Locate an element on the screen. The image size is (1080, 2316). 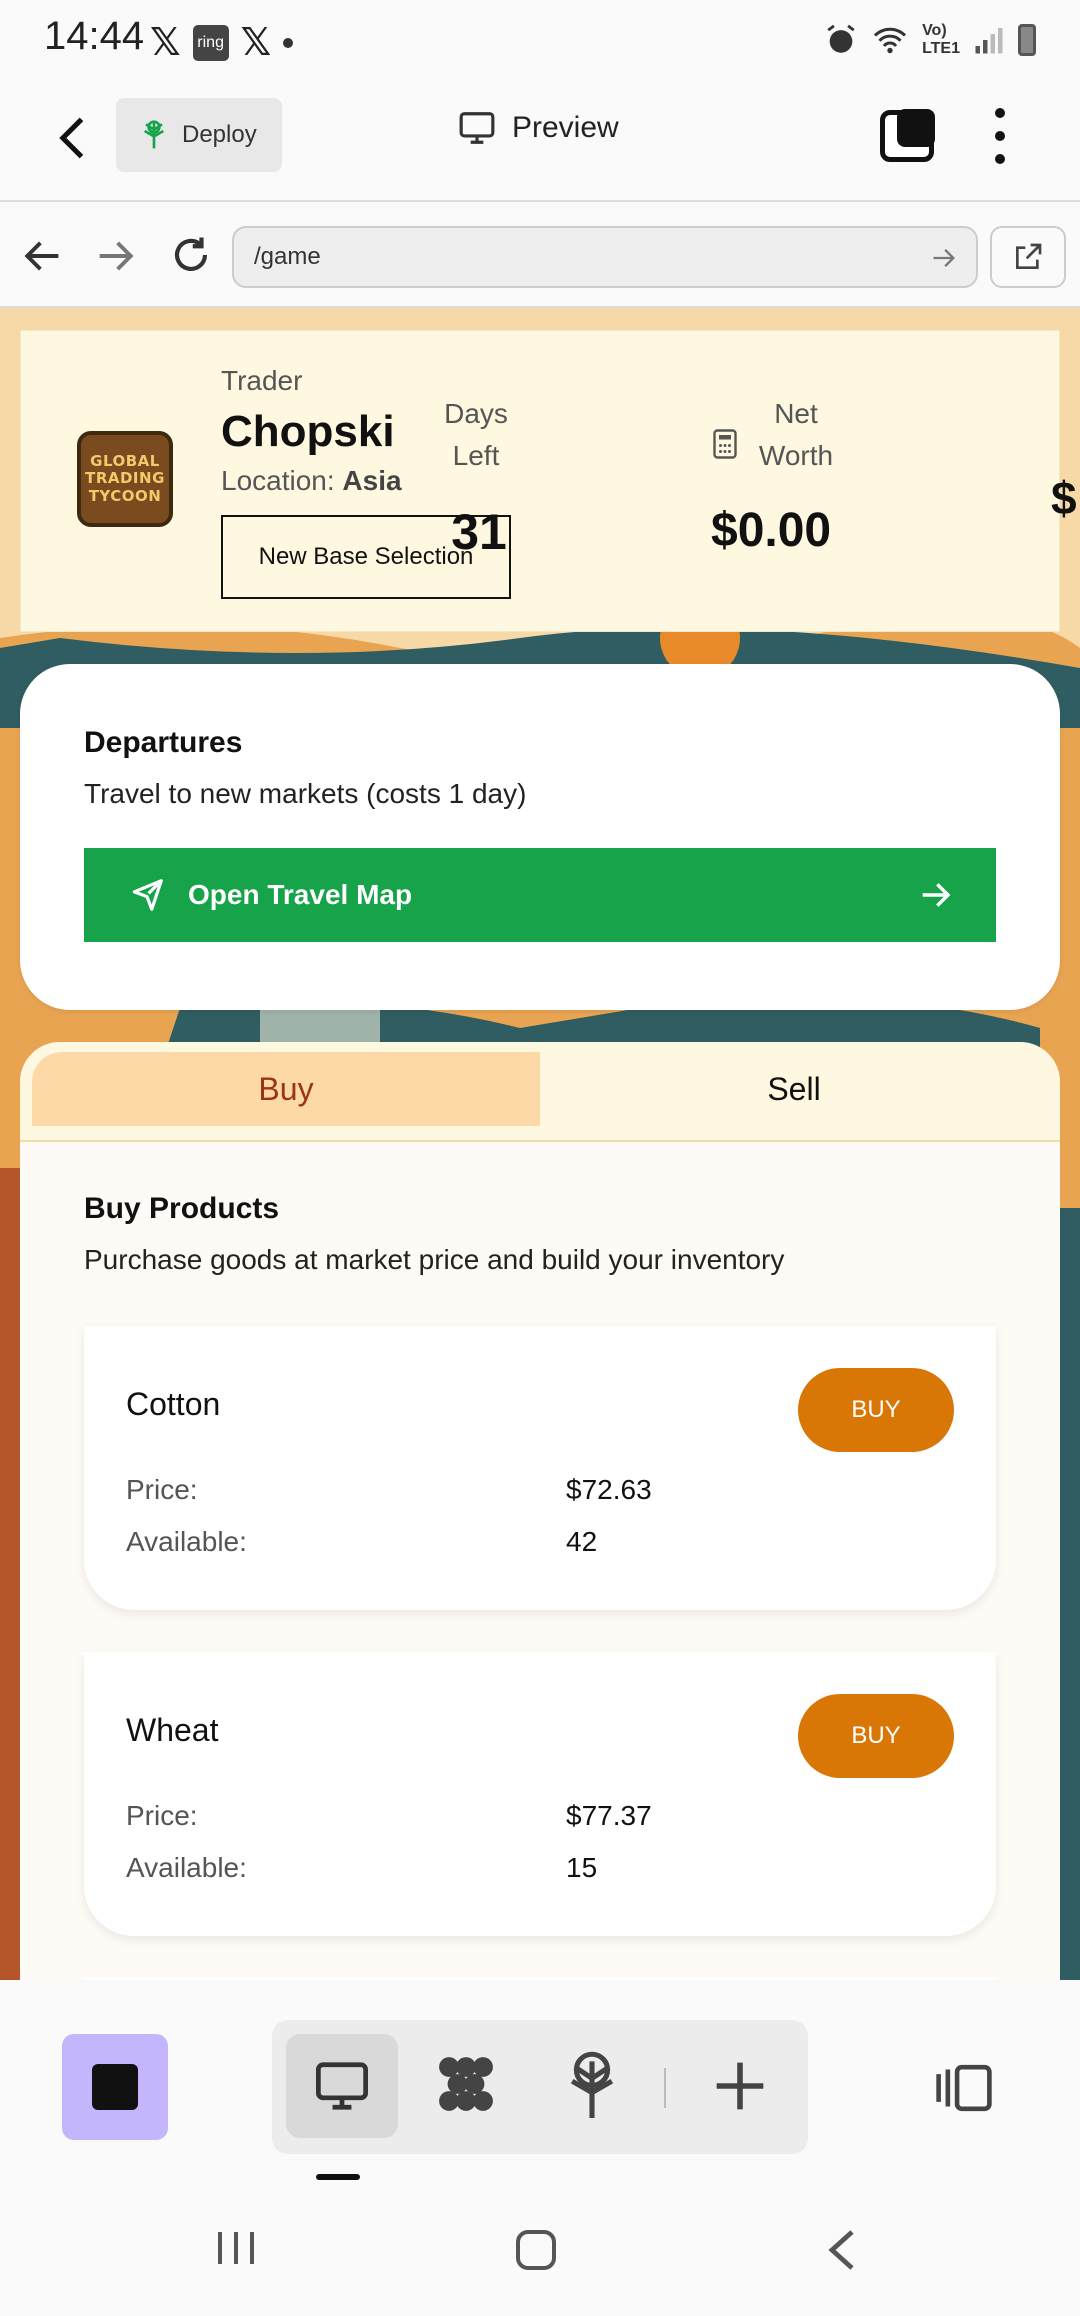
product-price: $77.37 is located at coordinates (609, 1815).